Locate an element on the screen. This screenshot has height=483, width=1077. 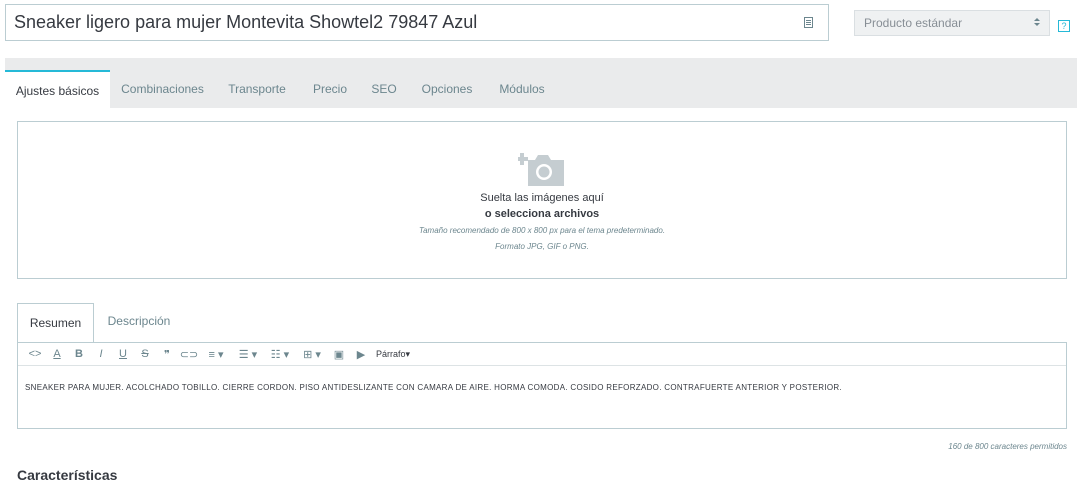
source-code-icon: <> is located at coordinates (35, 354).